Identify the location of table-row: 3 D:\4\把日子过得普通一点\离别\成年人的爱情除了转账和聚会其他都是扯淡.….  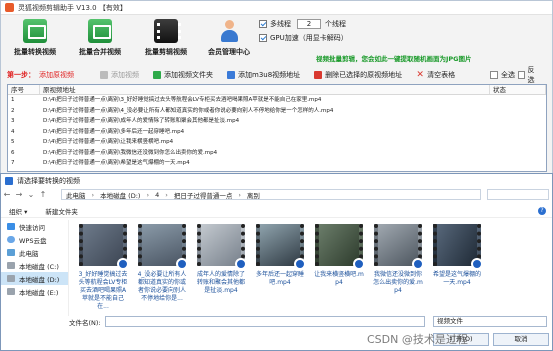
(277, 121).